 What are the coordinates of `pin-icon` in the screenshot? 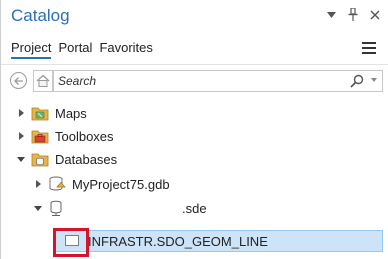 It's located at (353, 15).